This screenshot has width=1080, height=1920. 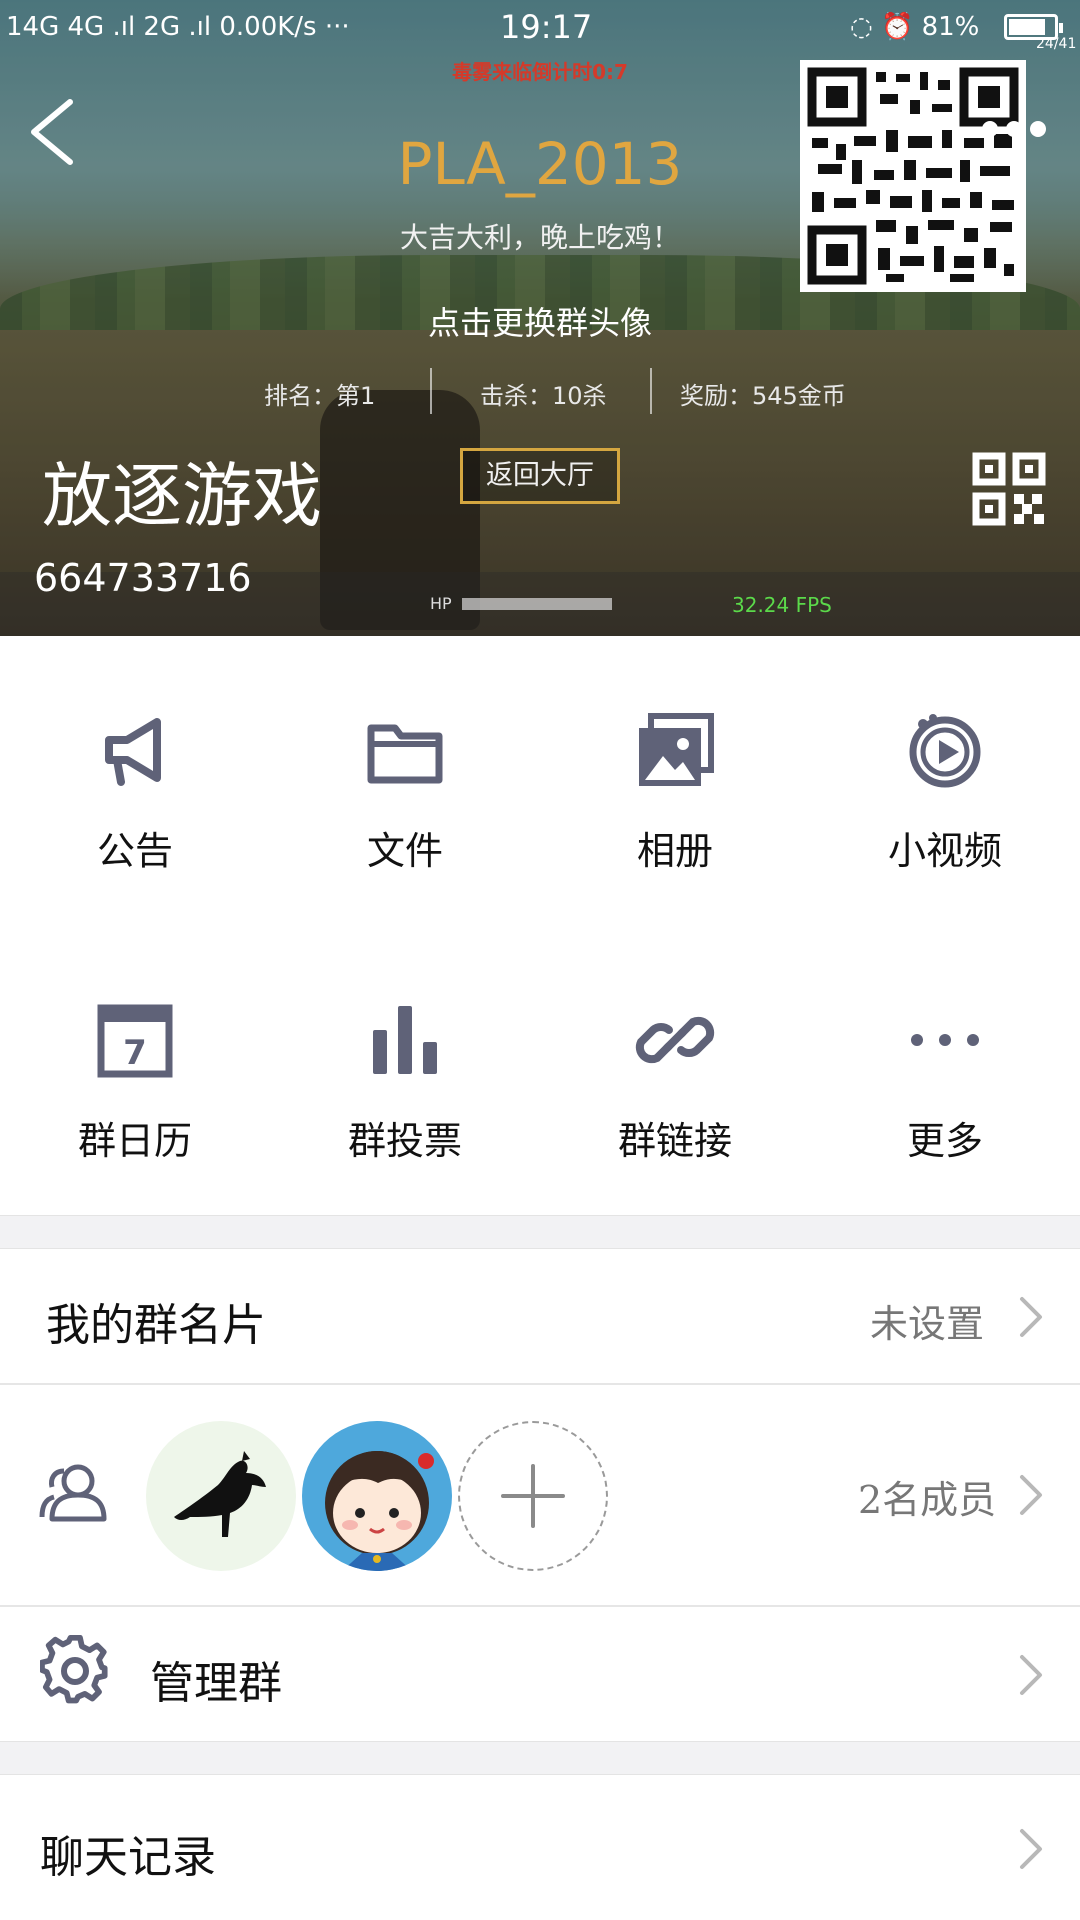 What do you see at coordinates (143, 578) in the screenshot?
I see `group-id: 664733716` at bounding box center [143, 578].